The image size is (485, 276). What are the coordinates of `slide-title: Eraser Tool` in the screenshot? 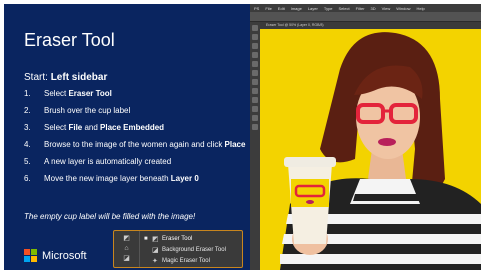 It's located at (69, 40).